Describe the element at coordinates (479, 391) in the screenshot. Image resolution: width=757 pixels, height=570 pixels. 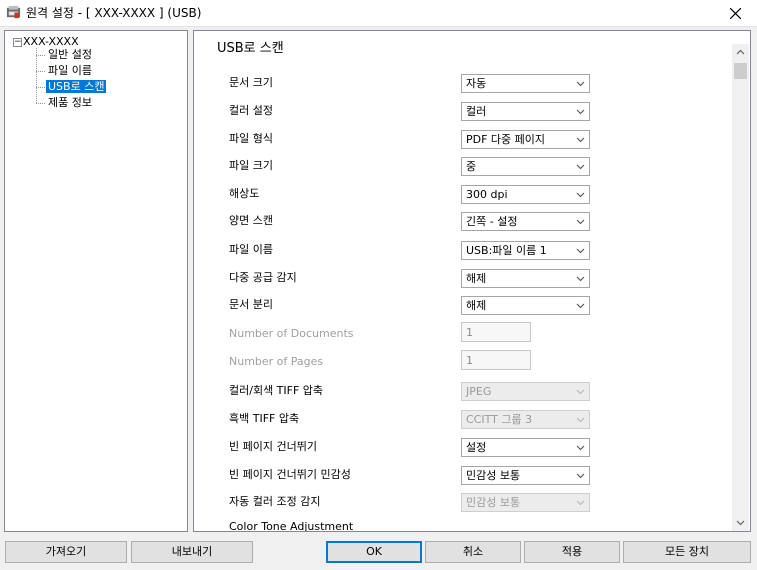
I see `select-value: JPEG` at that location.